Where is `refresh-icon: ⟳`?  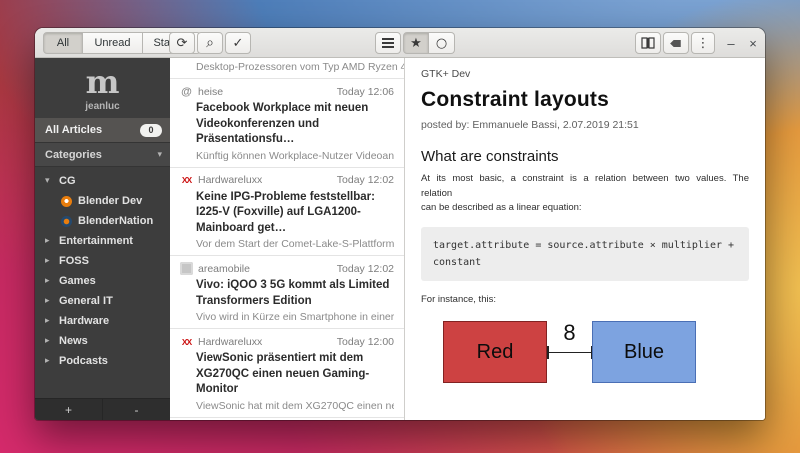
refresh-icon: ⟳ is located at coordinates (182, 43).